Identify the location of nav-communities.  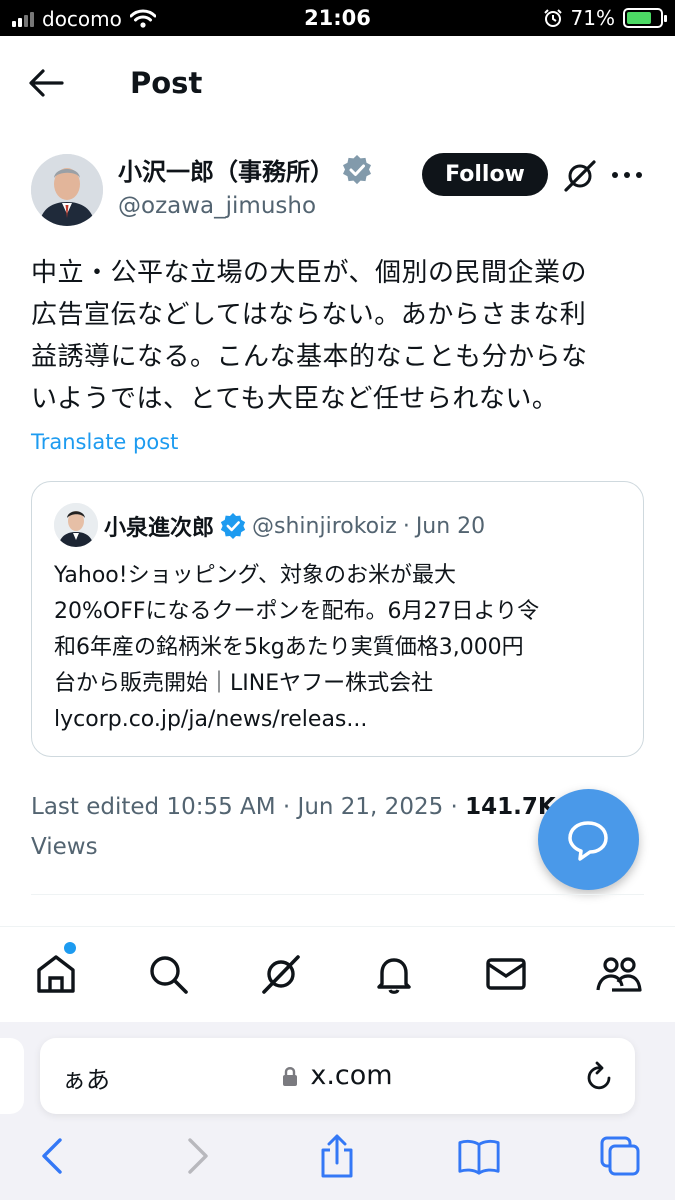
(619, 974).